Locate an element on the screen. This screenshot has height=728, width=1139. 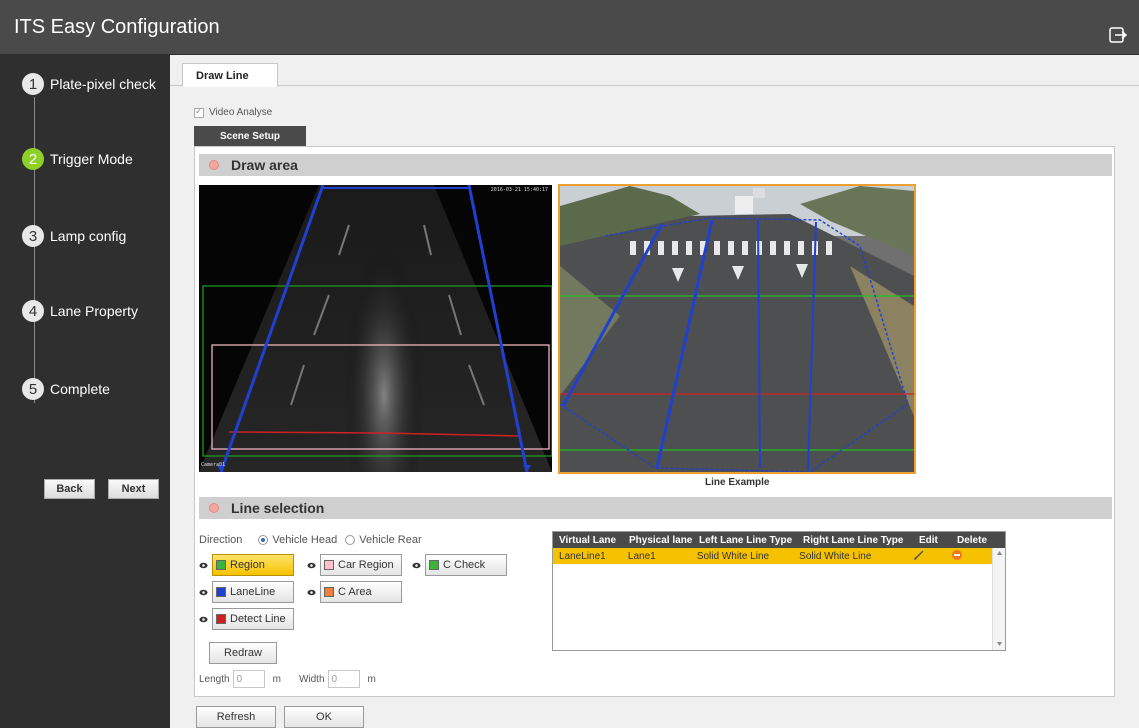
live-camera-canvas: 2016-03-21 15:40:17 Camera01 is located at coordinates (375, 328).